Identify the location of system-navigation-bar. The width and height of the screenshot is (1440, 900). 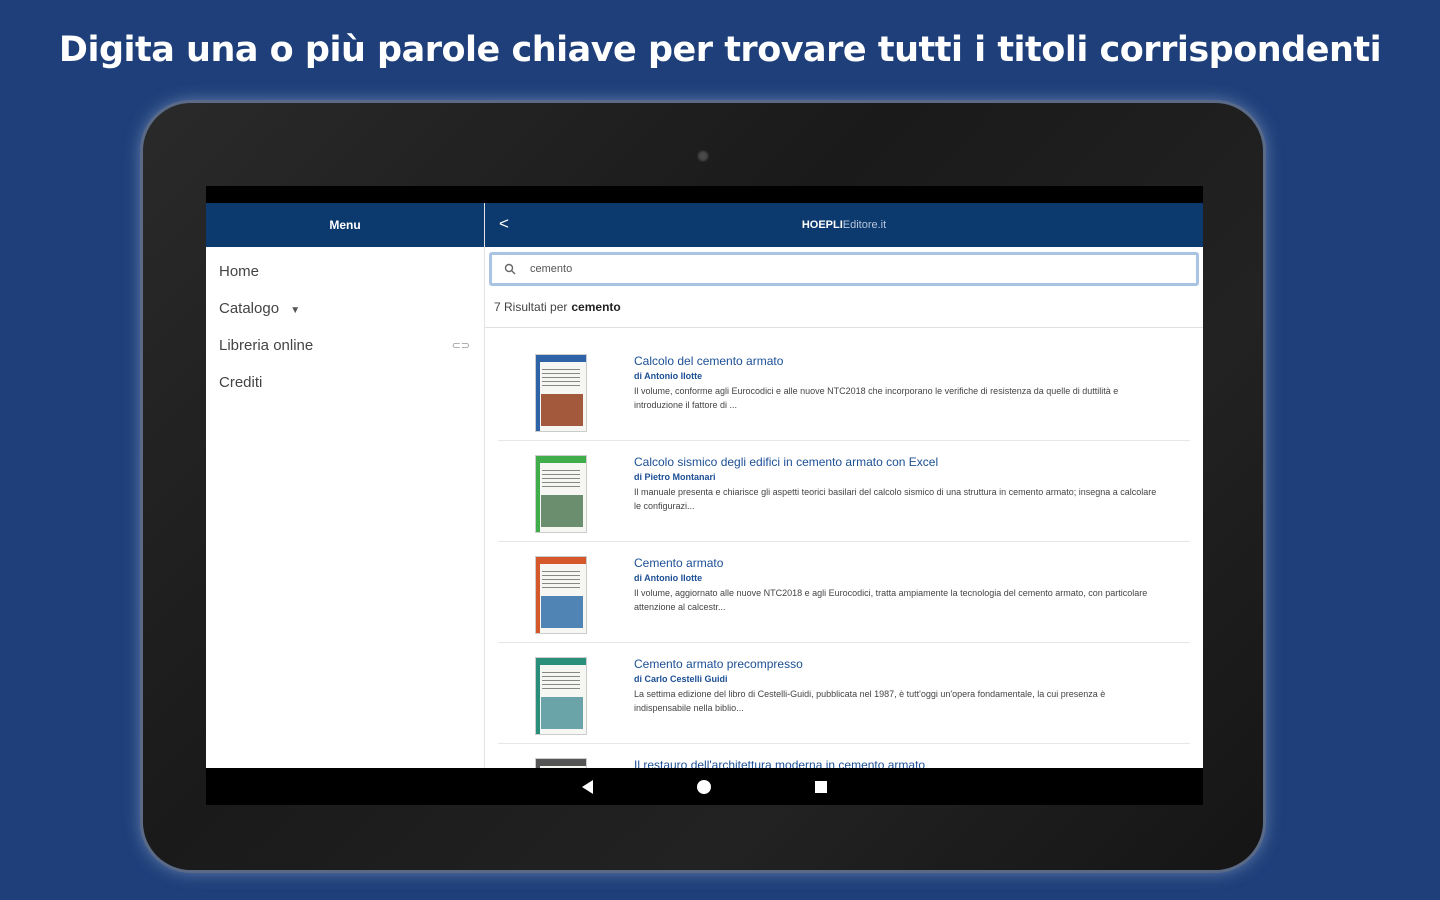
(704, 786).